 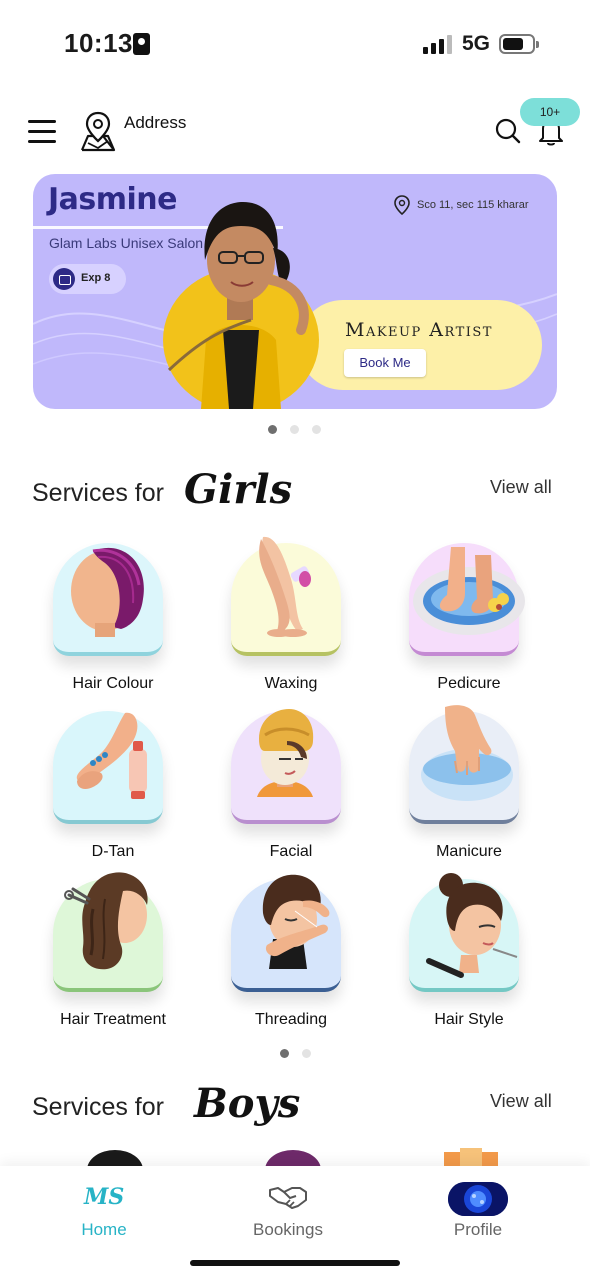 What do you see at coordinates (155, 123) in the screenshot?
I see `address-label: Address` at bounding box center [155, 123].